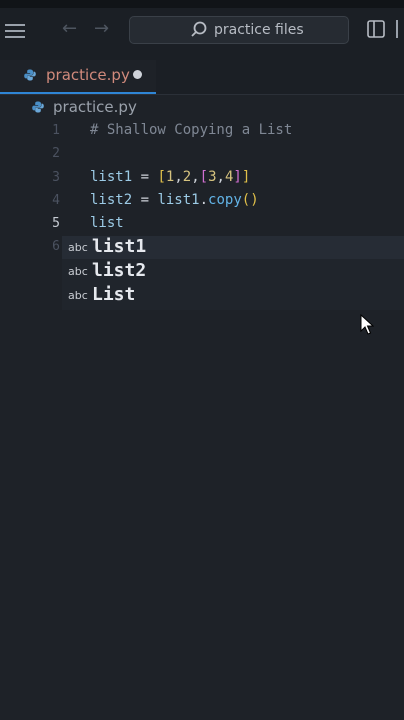 This screenshot has width=404, height=720. I want to click on code-text: list1 = [1,2,[3,4]], so click(170, 177).